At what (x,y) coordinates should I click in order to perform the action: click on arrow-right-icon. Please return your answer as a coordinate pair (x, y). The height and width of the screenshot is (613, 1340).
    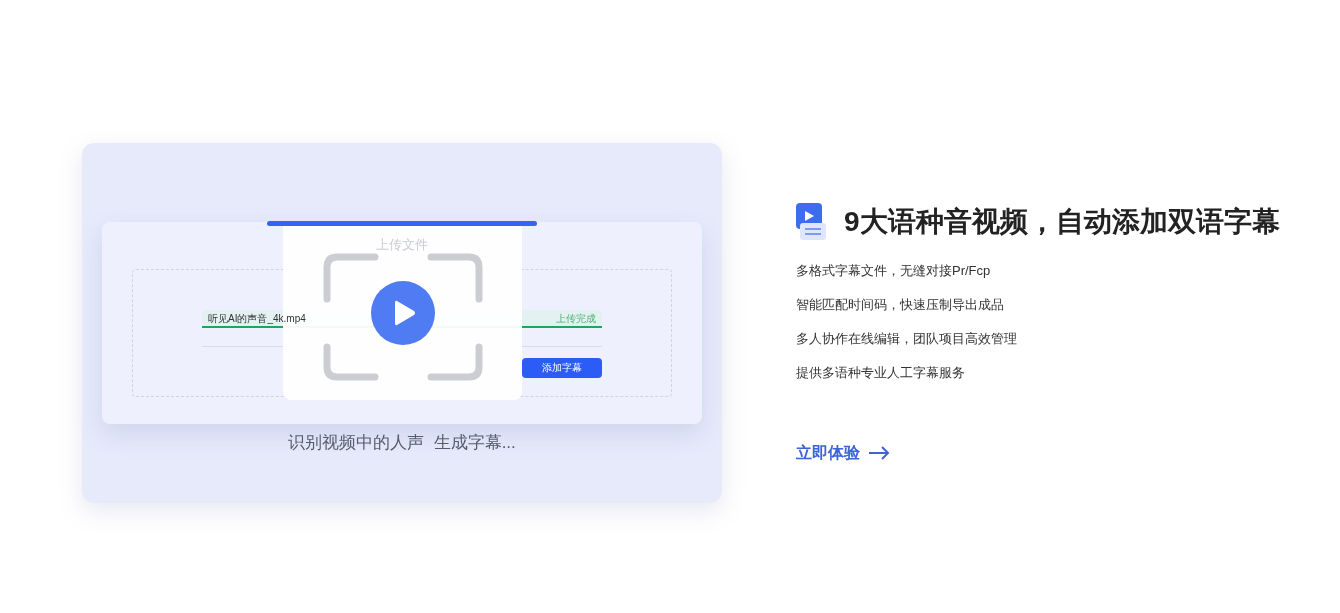
    Looking at the image, I should click on (879, 453).